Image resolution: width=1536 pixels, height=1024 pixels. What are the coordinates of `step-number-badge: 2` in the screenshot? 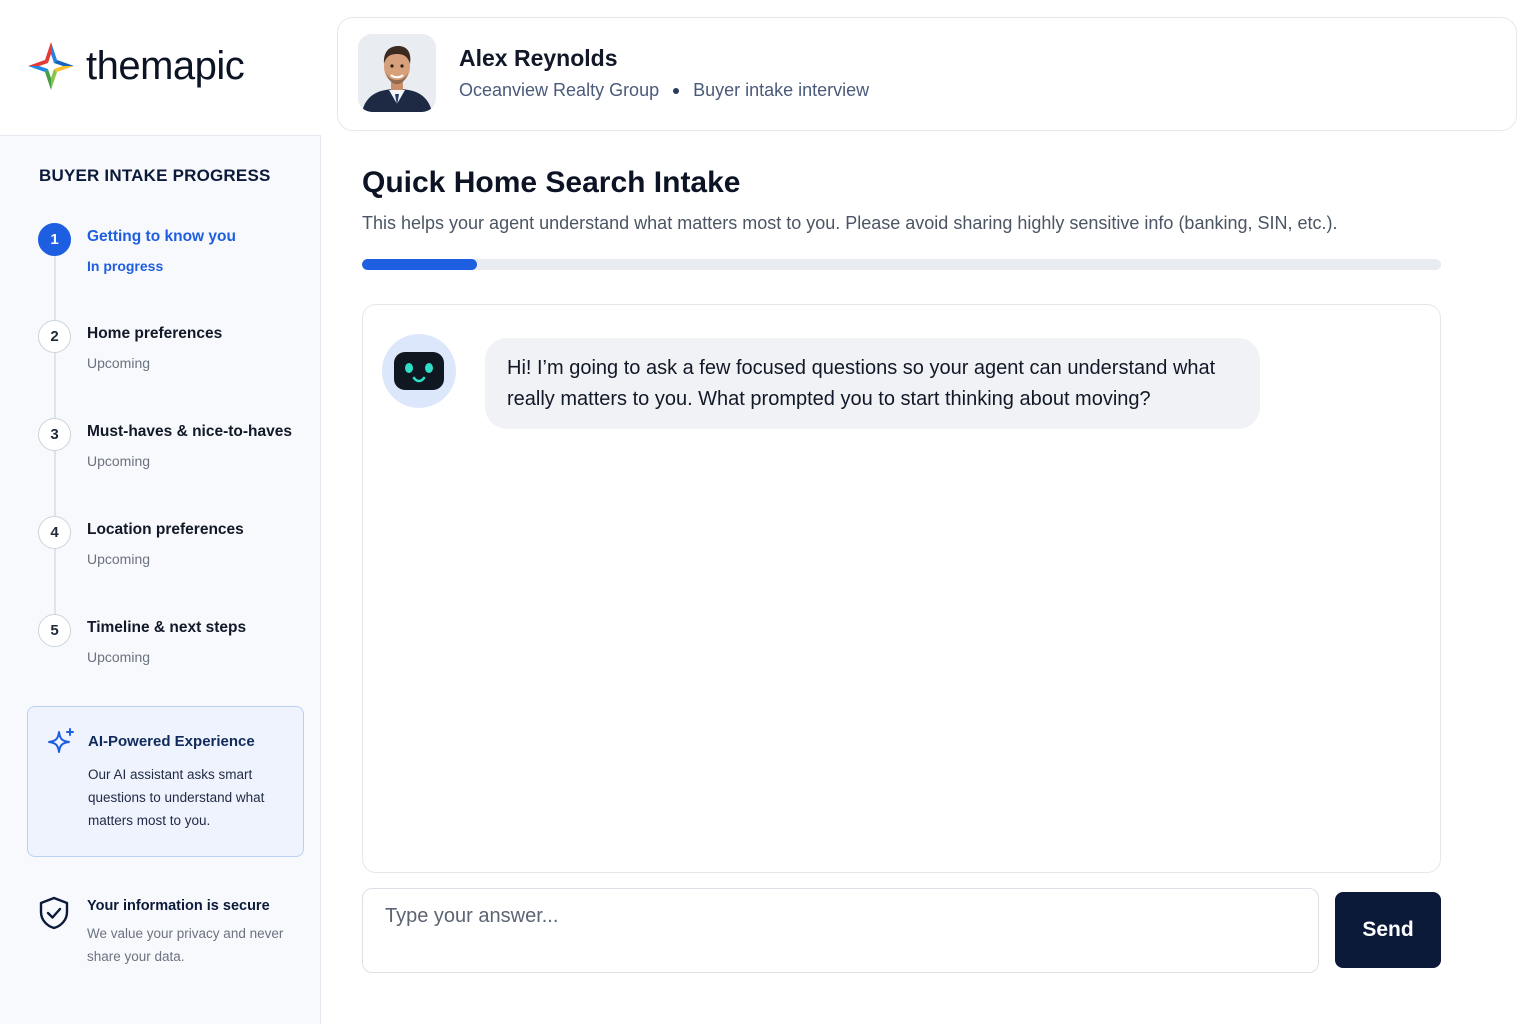 It's located at (54, 336).